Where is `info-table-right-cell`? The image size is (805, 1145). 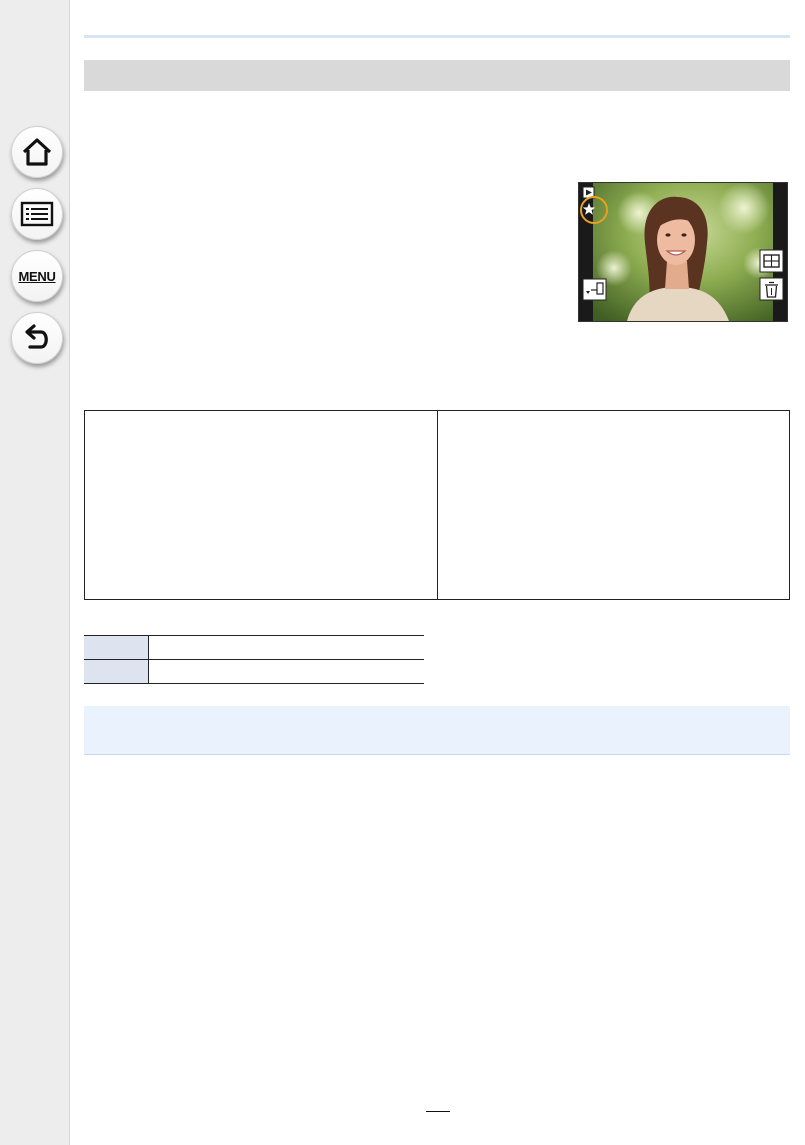
info-table-right-cell is located at coordinates (613, 505).